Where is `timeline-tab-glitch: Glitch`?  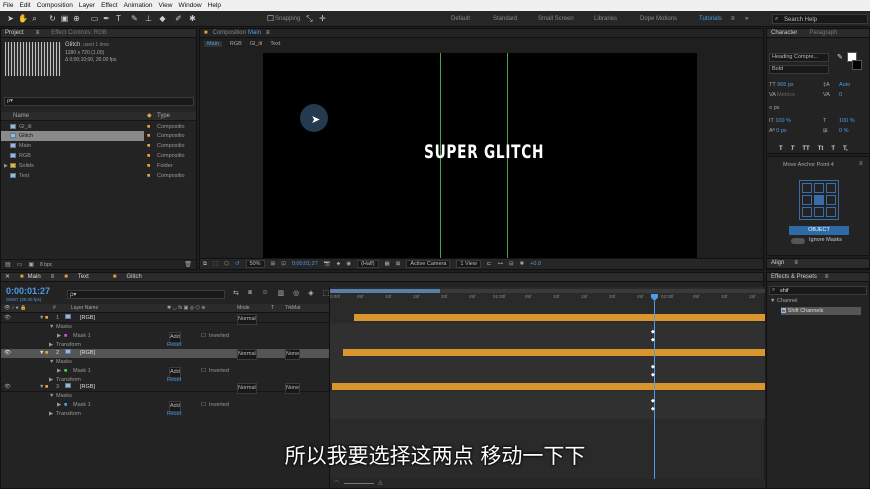 timeline-tab-glitch: Glitch is located at coordinates (133, 277).